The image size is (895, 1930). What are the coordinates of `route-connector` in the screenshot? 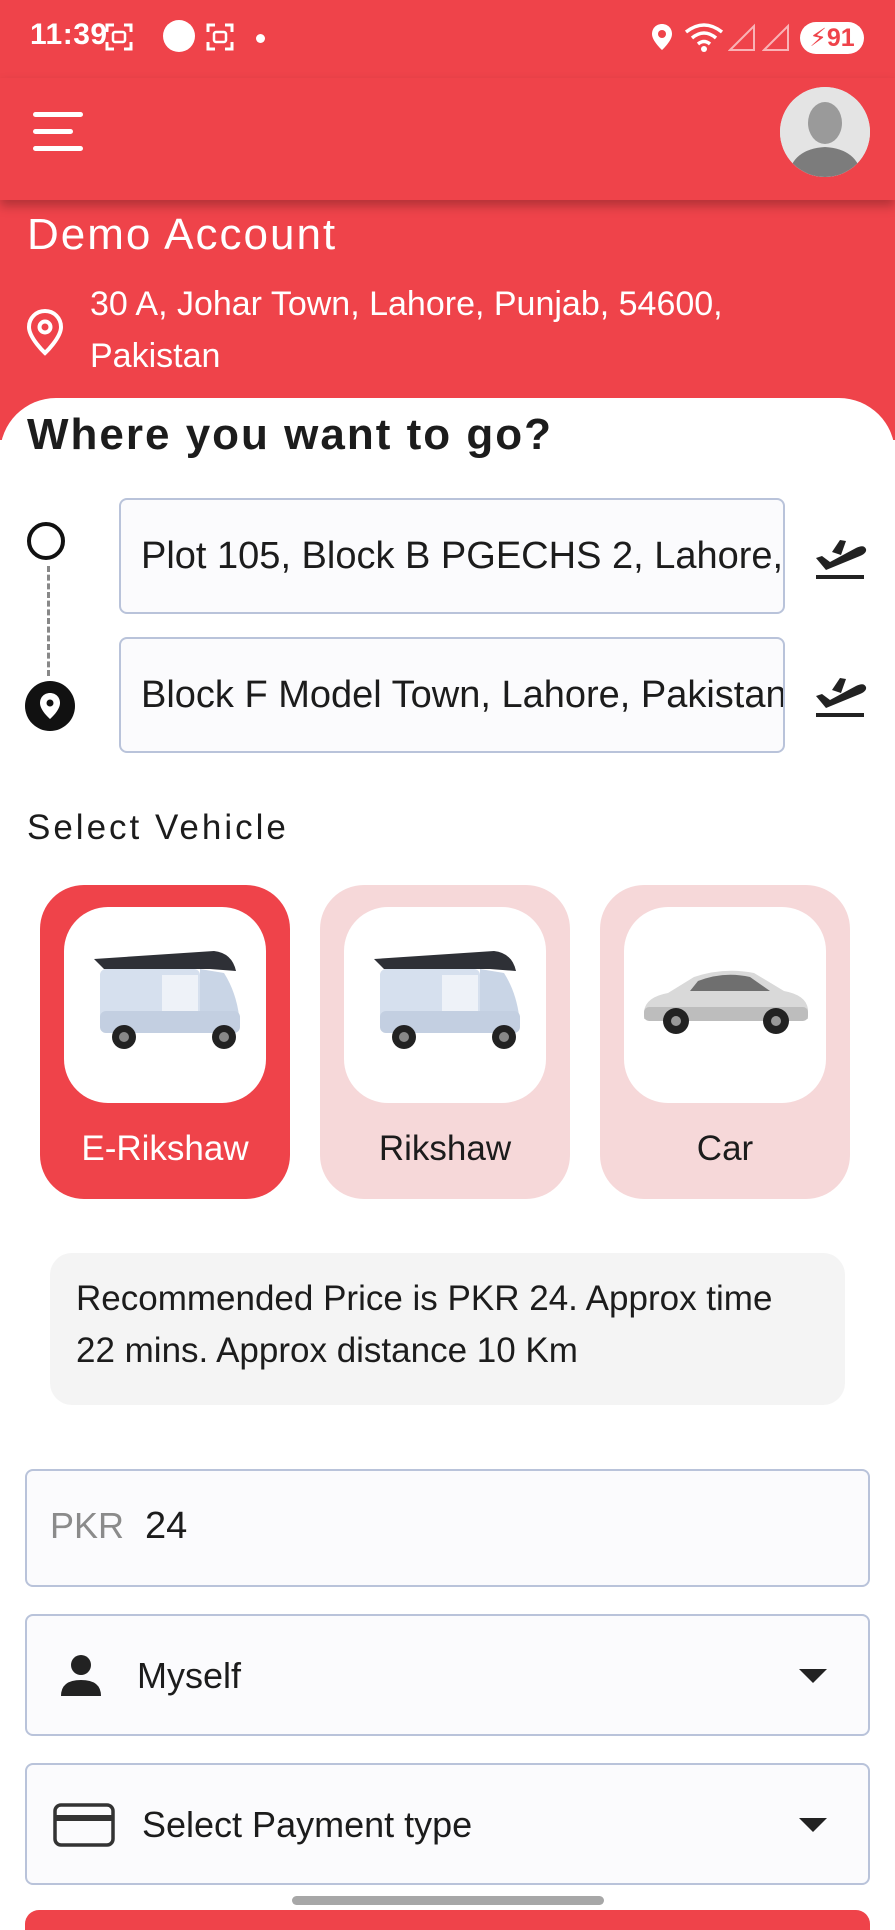 It's located at (48, 621).